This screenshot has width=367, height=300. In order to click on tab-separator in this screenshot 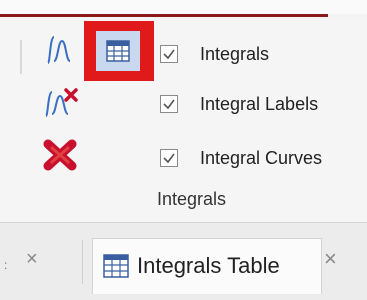, I will do `click(82, 262)`.